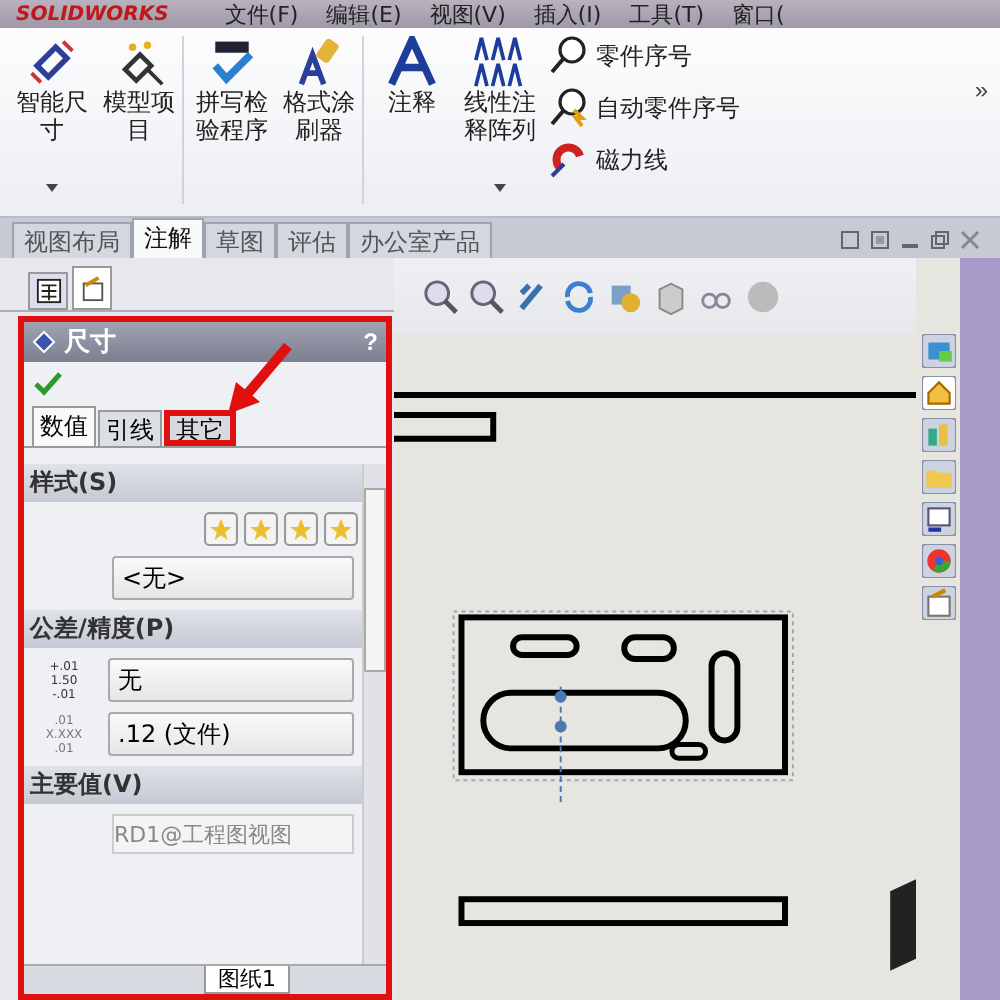  I want to click on command-tab: 注解, so click(168, 238).